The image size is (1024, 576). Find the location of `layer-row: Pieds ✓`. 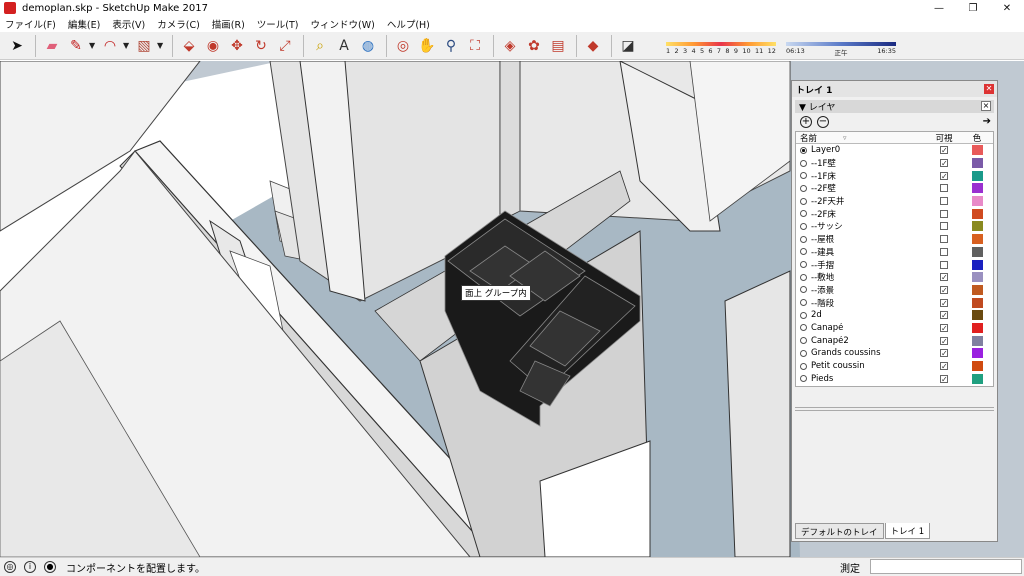

layer-row: Pieds ✓ is located at coordinates (894, 378).